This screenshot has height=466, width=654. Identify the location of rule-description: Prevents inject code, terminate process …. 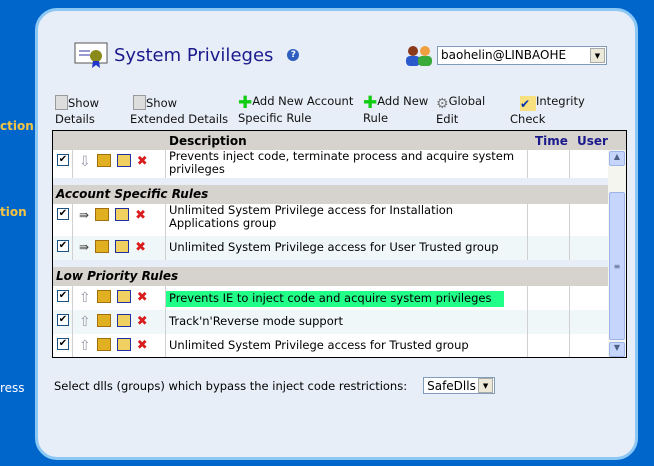
(341, 162).